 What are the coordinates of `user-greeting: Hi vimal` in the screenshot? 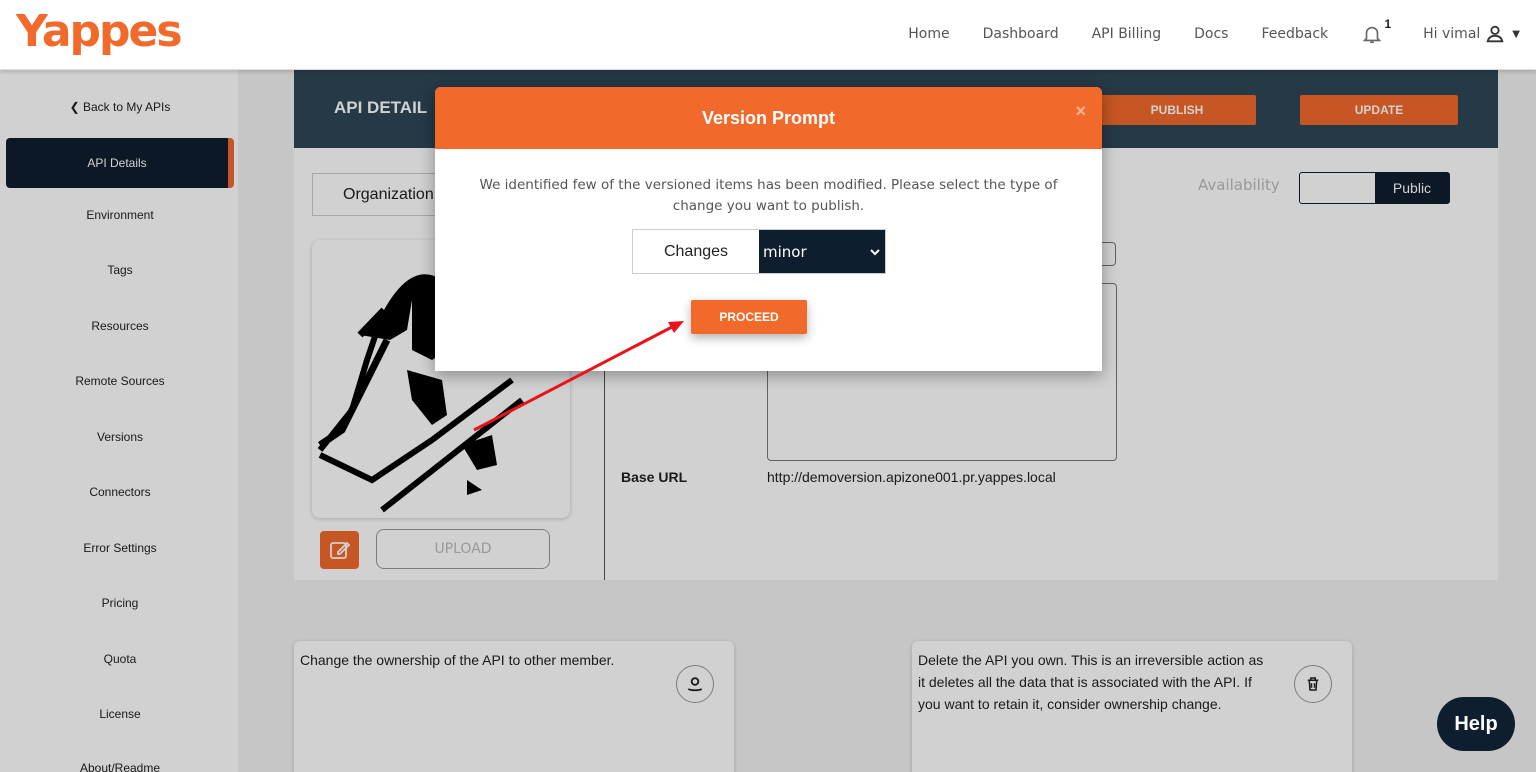 It's located at (1452, 34).